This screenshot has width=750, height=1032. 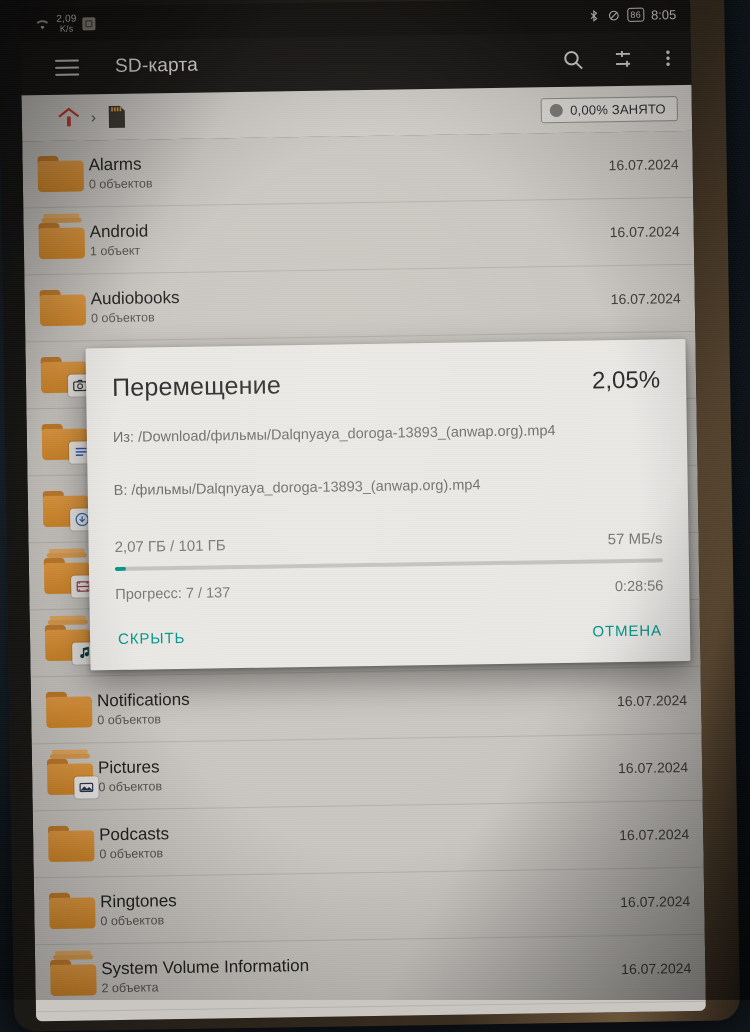 I want to click on table-row: Ringtones 0 объектов 16.07.2024, so click(x=369, y=906).